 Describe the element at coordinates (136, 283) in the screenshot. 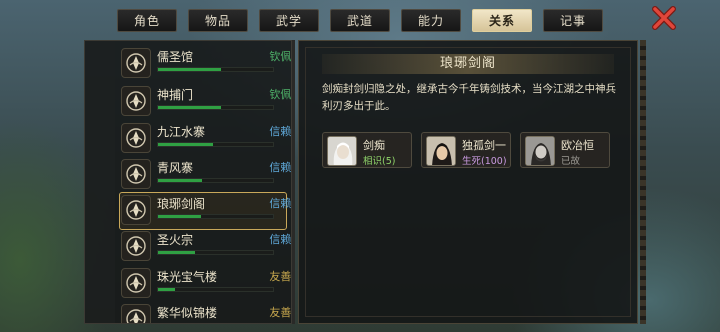

I see `treasure-emblem-icon` at that location.